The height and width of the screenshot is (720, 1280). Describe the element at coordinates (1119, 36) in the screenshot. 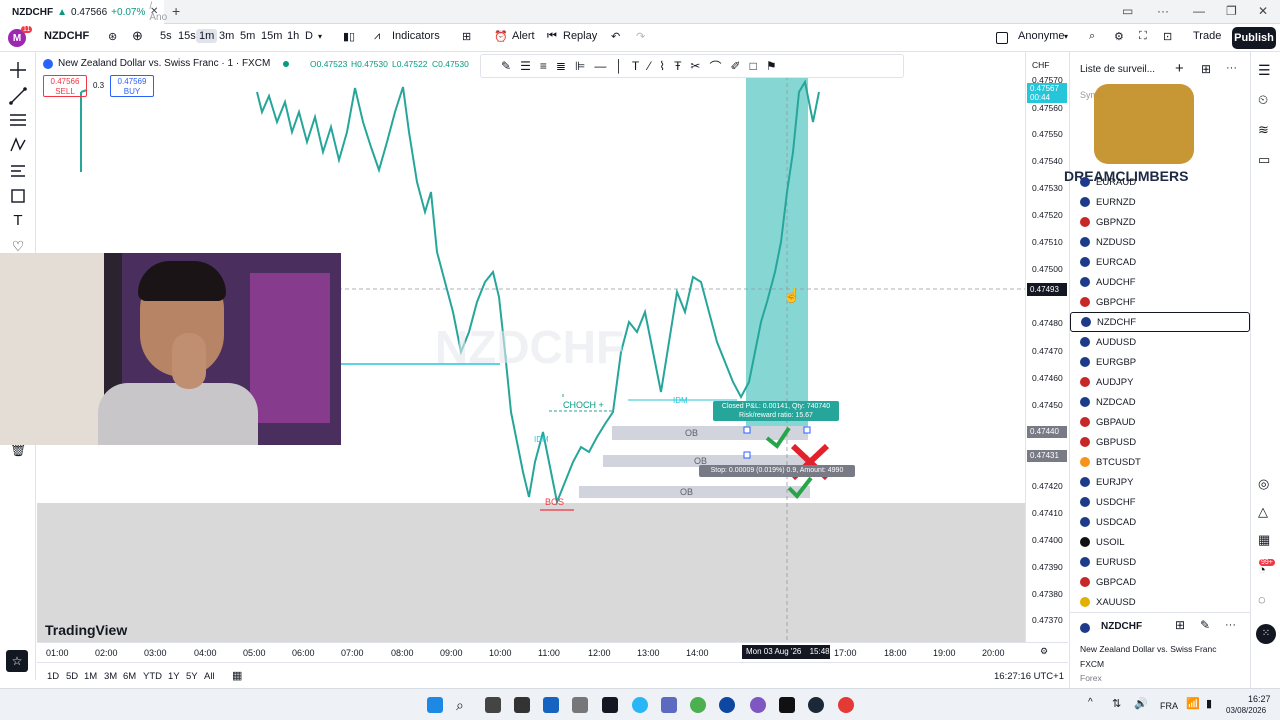

I see `settings-icon: ⚙` at that location.